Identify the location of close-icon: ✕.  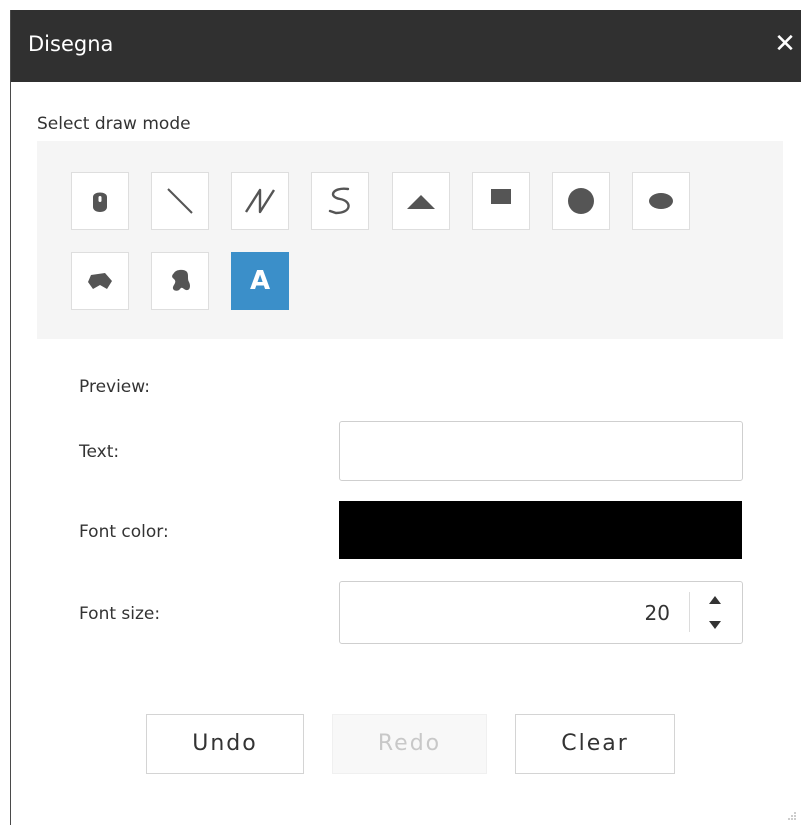
(785, 44).